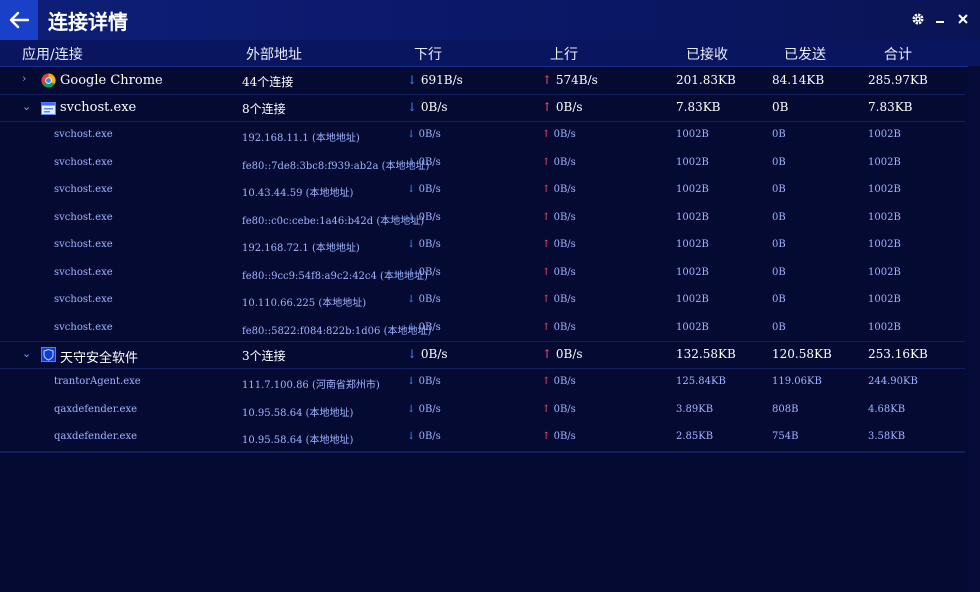  What do you see at coordinates (335, 274) in the screenshot?
I see `cell-address: fe80::9cc9:54f8:a9c2:42c4 (本地地址)` at bounding box center [335, 274].